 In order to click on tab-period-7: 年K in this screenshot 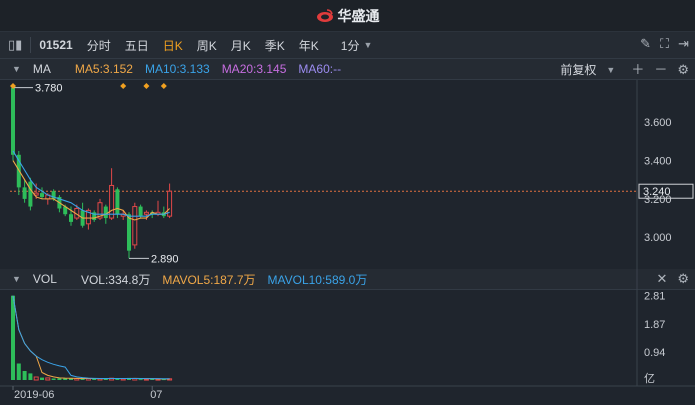, I will do `click(309, 45)`.